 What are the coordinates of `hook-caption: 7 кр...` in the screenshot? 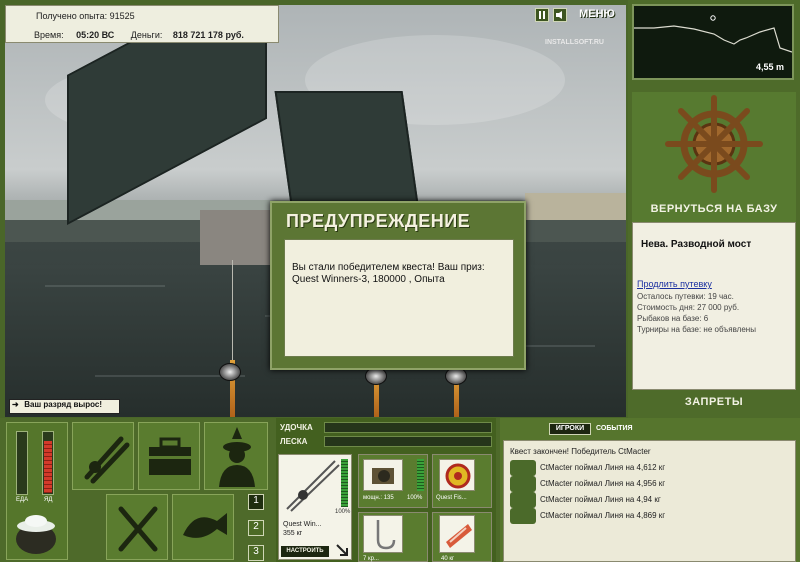 It's located at (371, 559).